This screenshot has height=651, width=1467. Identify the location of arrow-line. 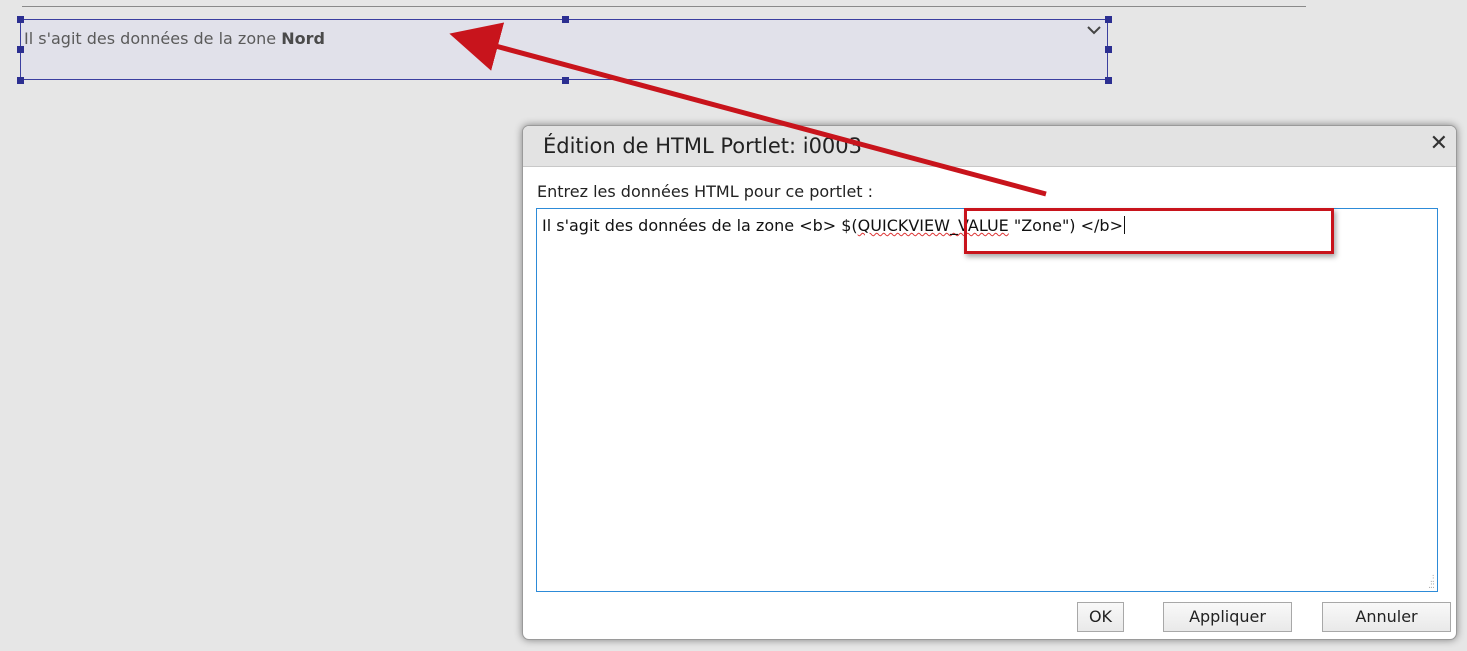
(748, 109).